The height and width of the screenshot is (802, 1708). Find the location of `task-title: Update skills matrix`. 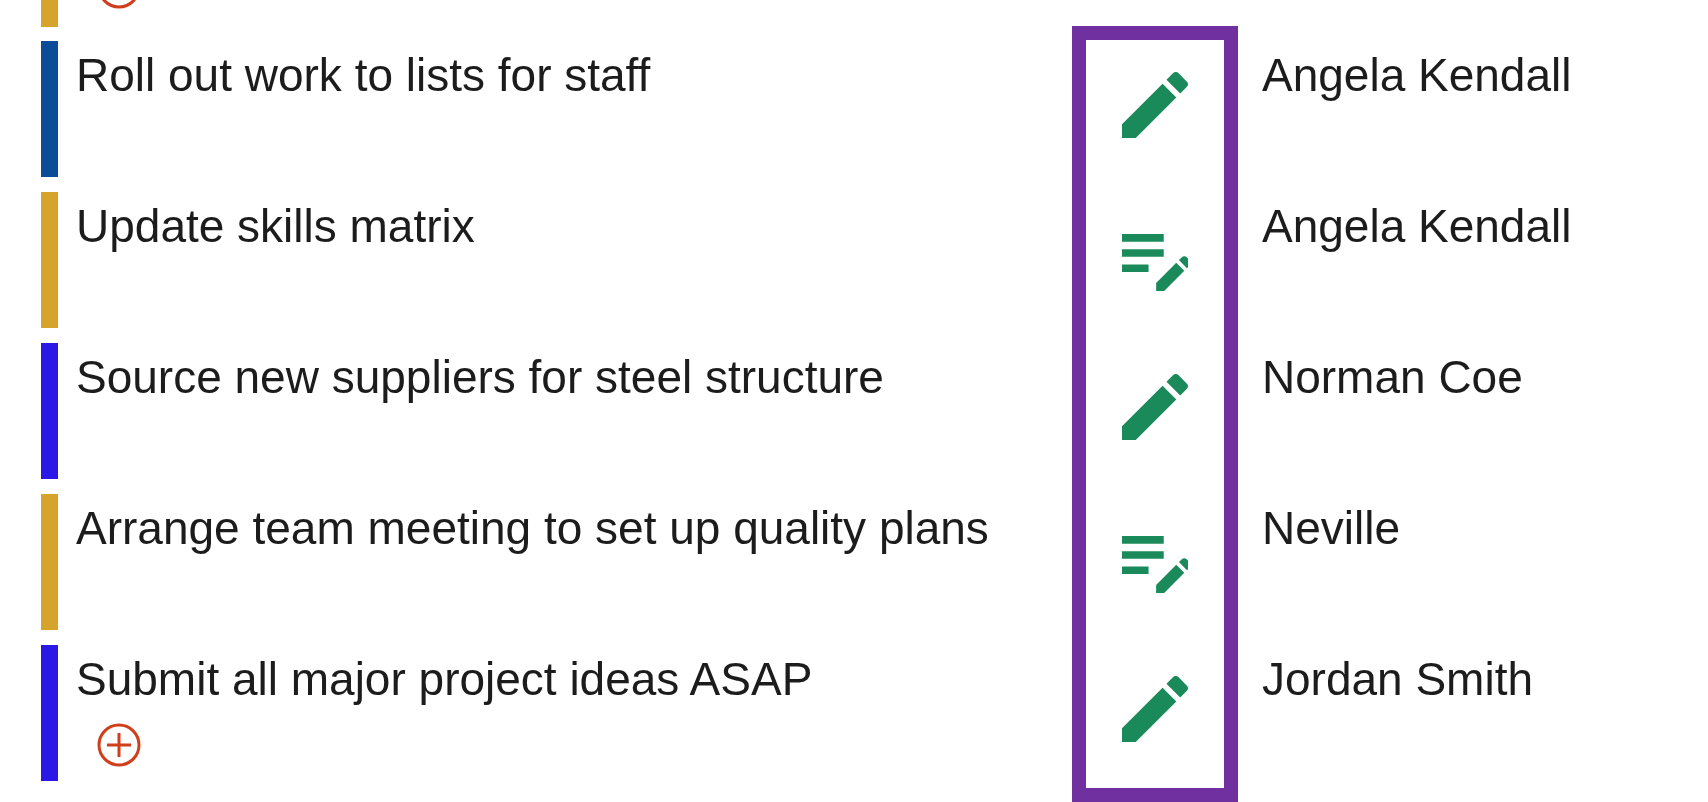

task-title: Update skills matrix is located at coordinates (275, 226).